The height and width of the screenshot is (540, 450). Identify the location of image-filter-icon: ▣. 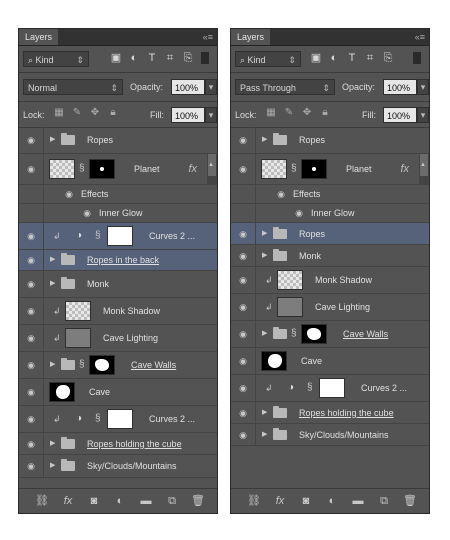
(116, 58).